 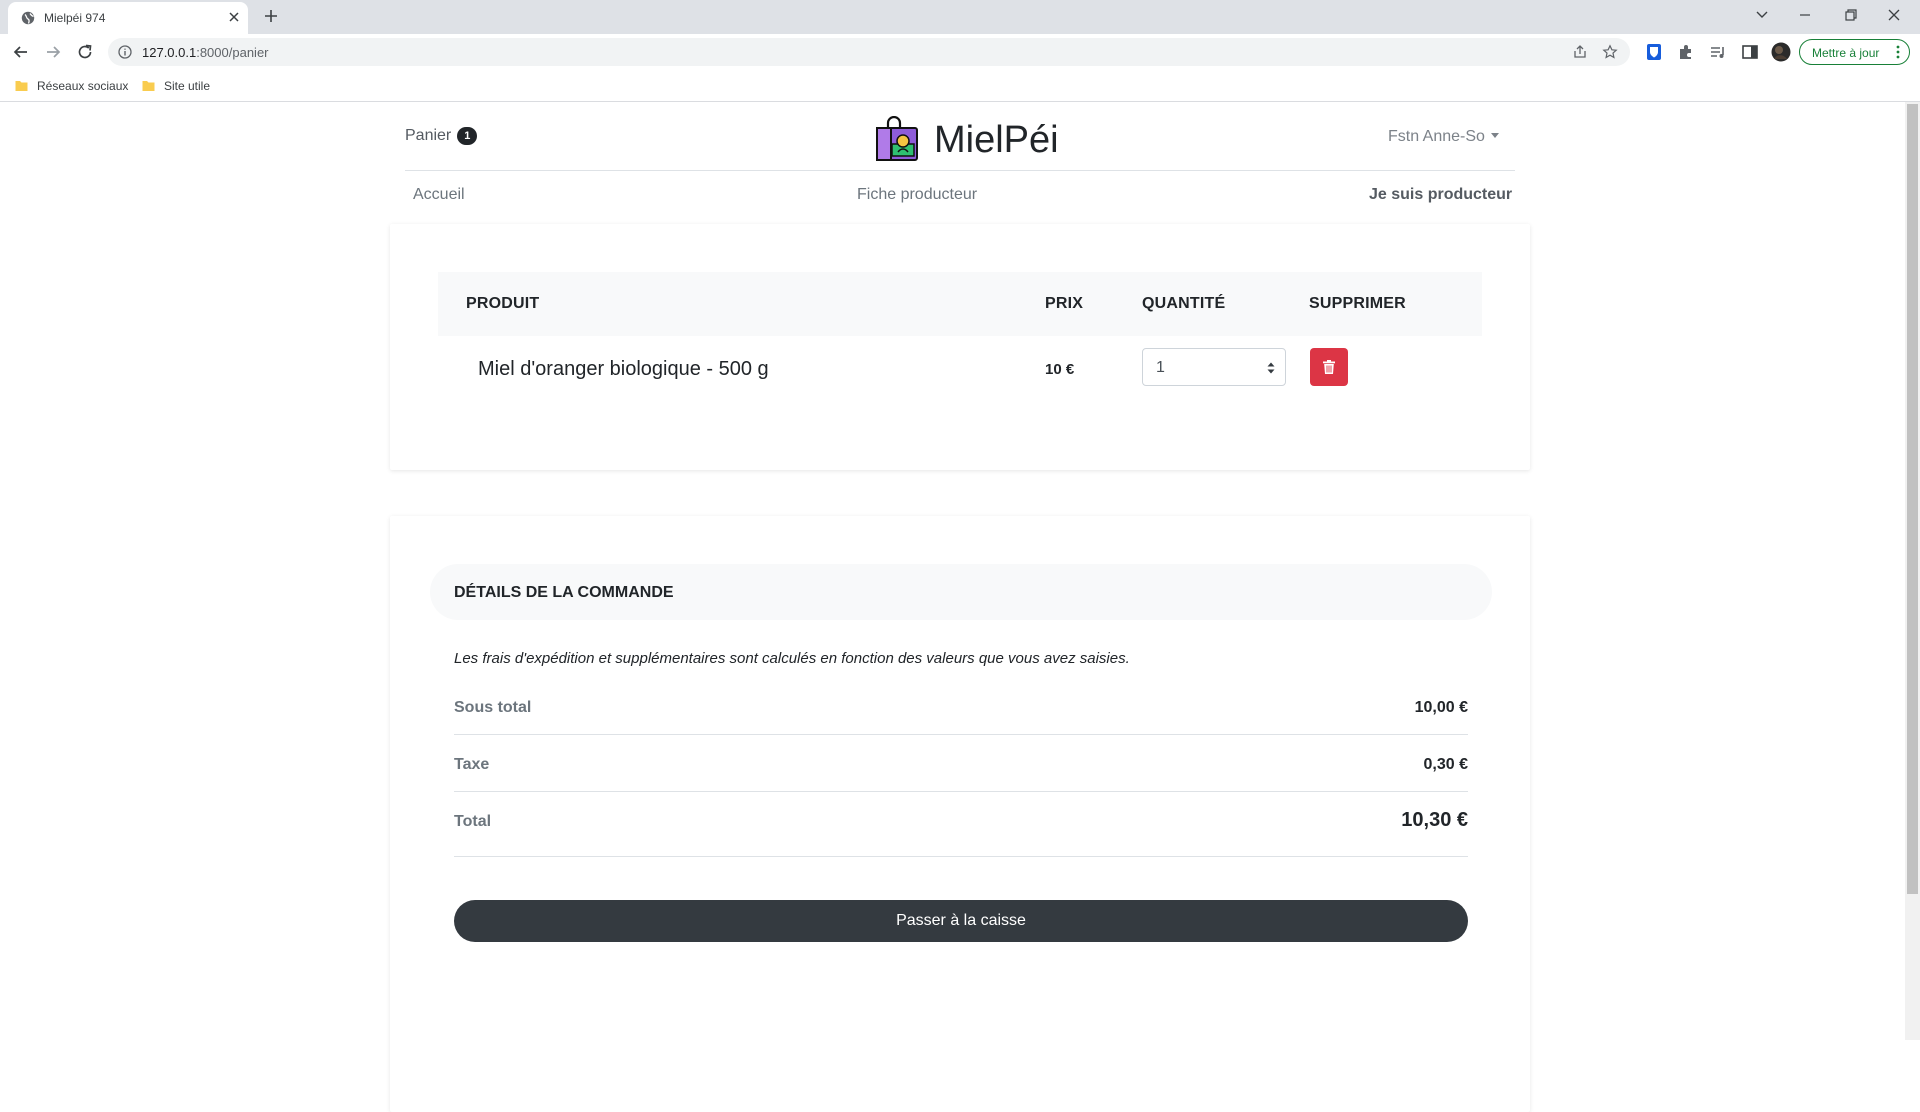 I want to click on close-icon, so click(x=234, y=17).